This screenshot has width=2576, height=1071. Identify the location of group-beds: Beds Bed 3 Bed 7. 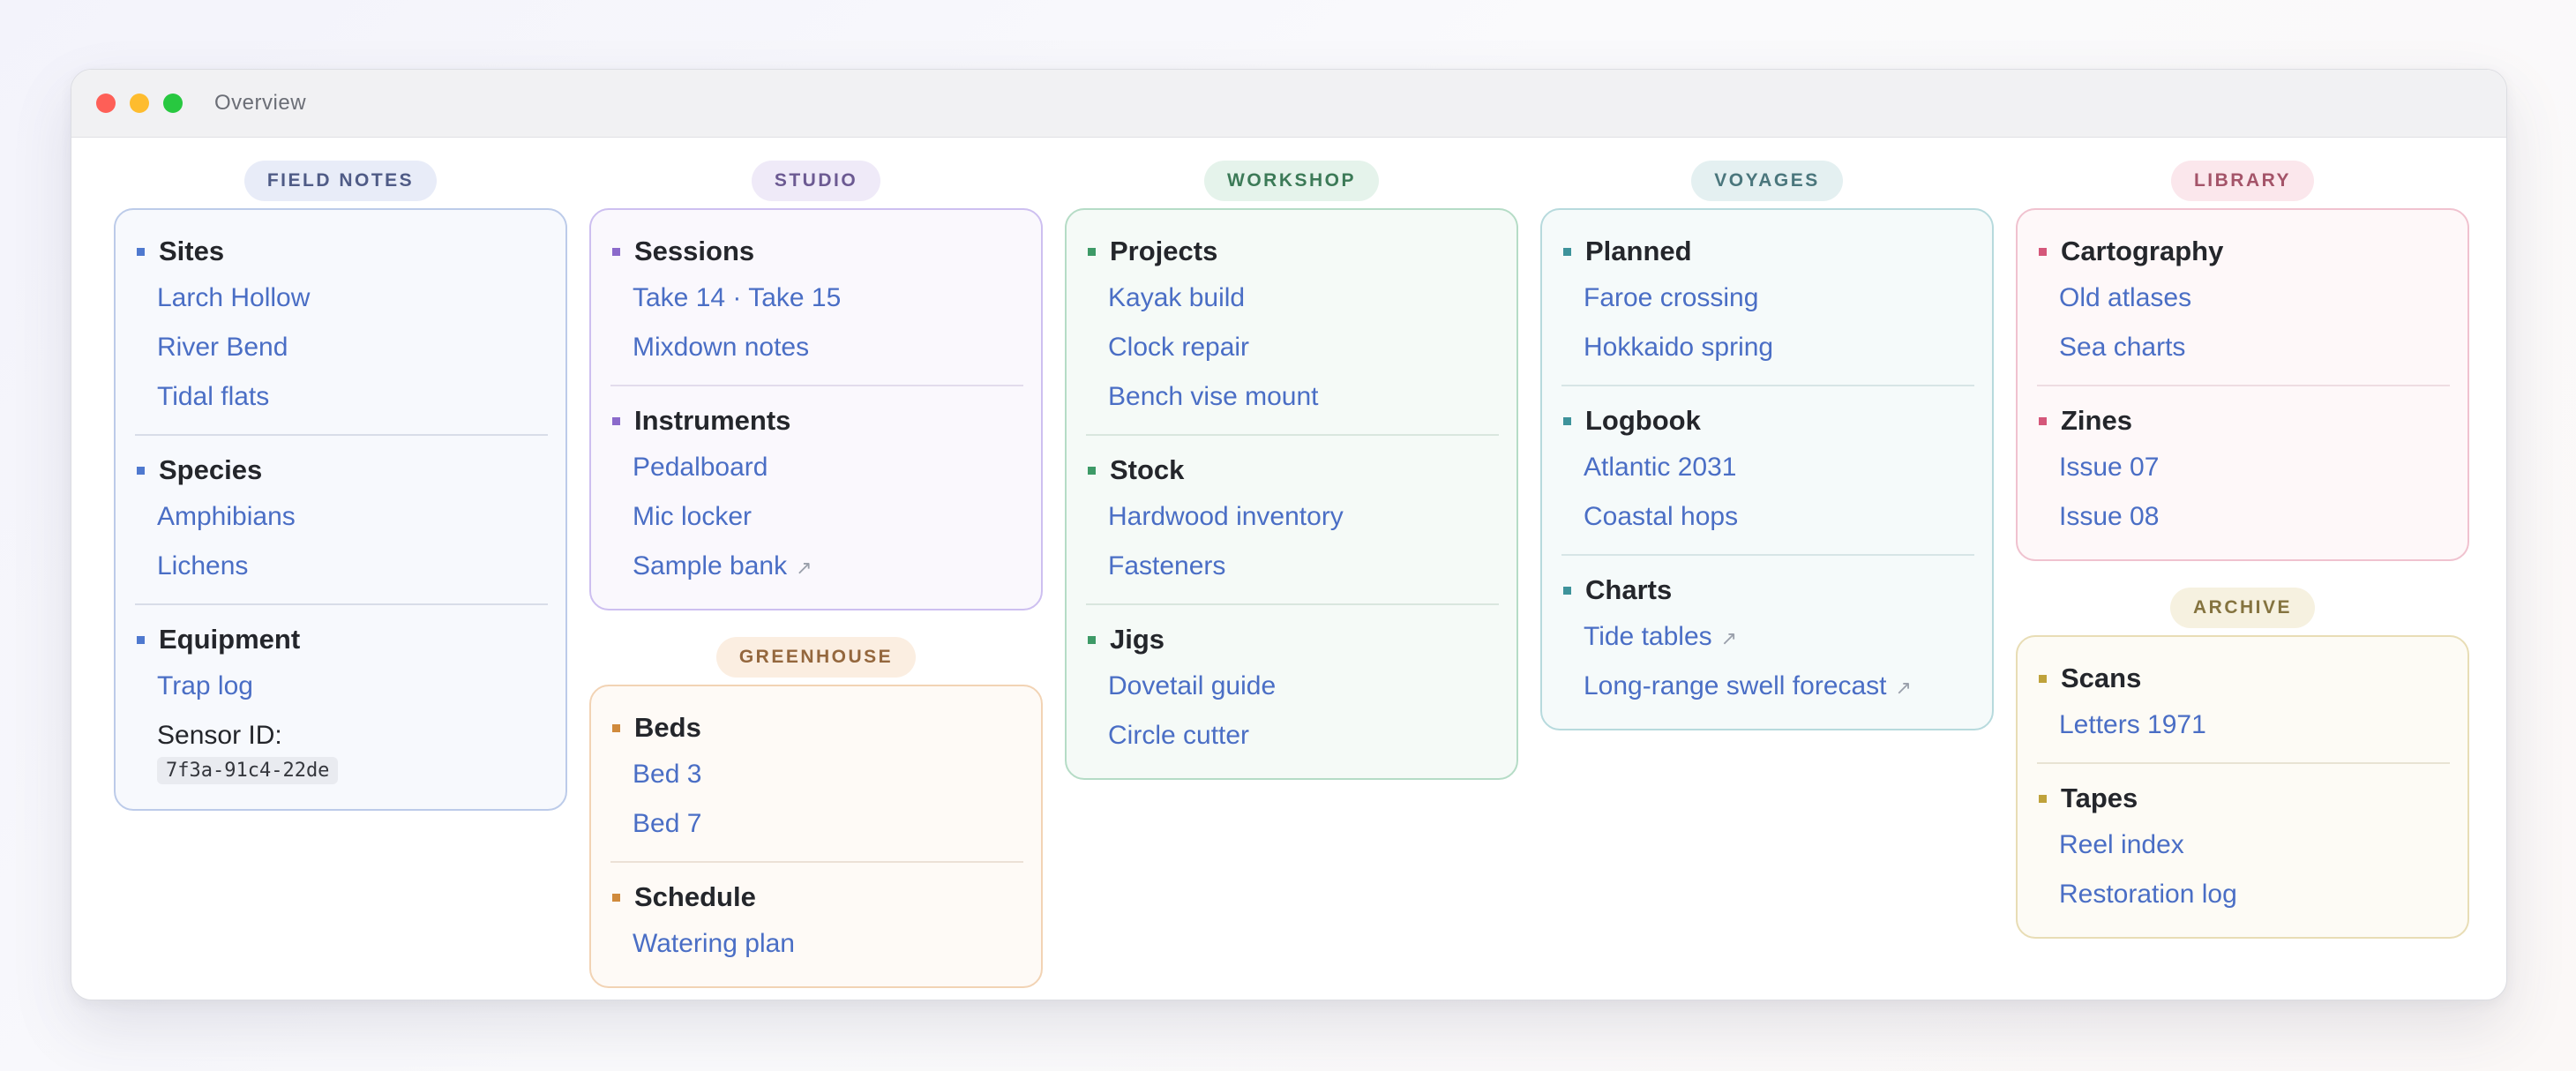
(817, 777).